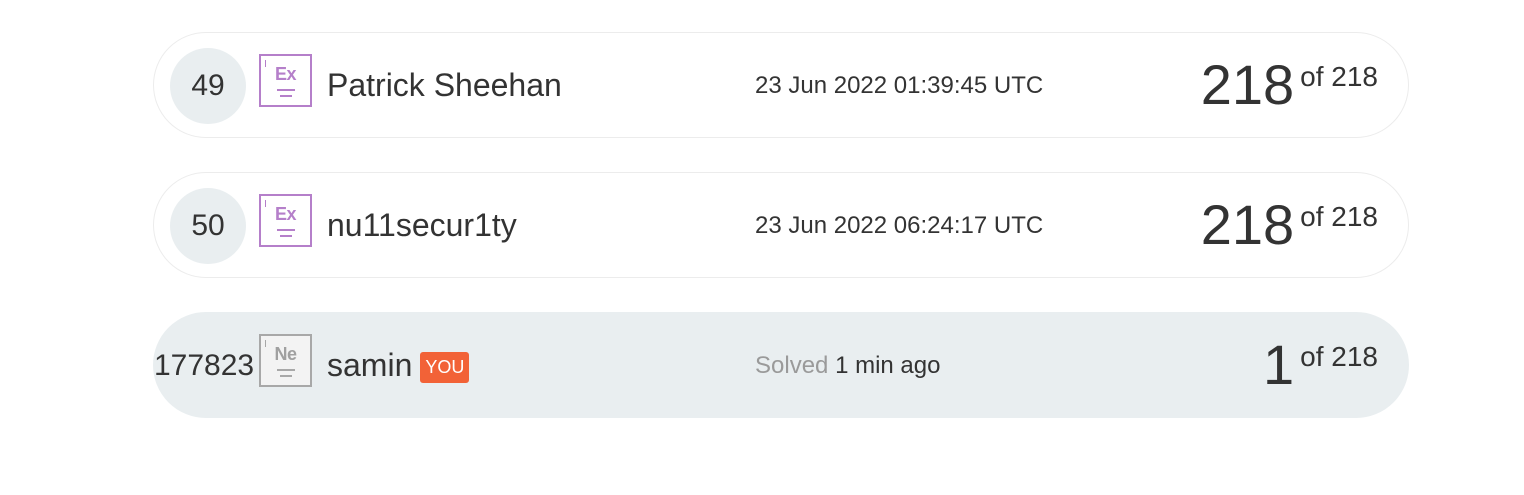 The width and height of the screenshot is (1524, 495). I want to click on score: 1 of 218, so click(1320, 365).